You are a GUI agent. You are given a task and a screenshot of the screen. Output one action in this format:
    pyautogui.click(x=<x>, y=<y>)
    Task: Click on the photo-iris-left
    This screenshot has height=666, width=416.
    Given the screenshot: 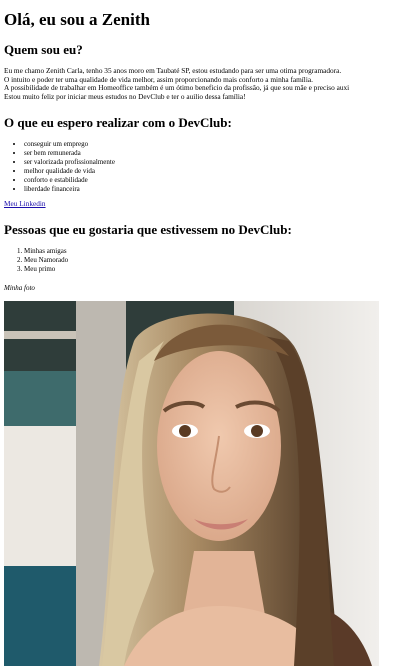 What is the action you would take?
    pyautogui.click(x=185, y=430)
    